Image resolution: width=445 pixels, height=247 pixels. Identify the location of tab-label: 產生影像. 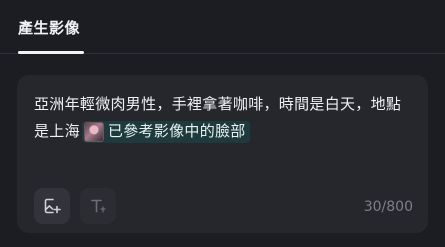
(49, 27).